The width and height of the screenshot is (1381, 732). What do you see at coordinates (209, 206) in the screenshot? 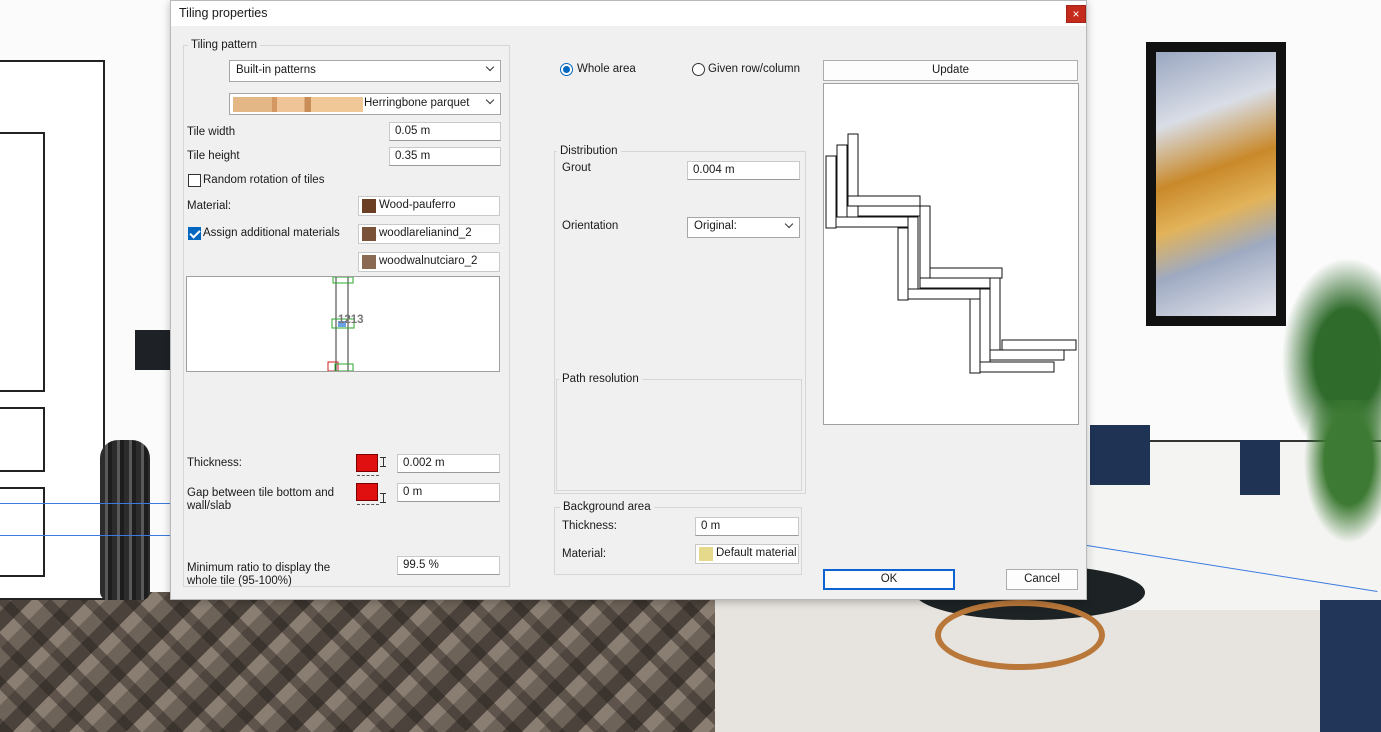
I see `material-label: Material:` at bounding box center [209, 206].